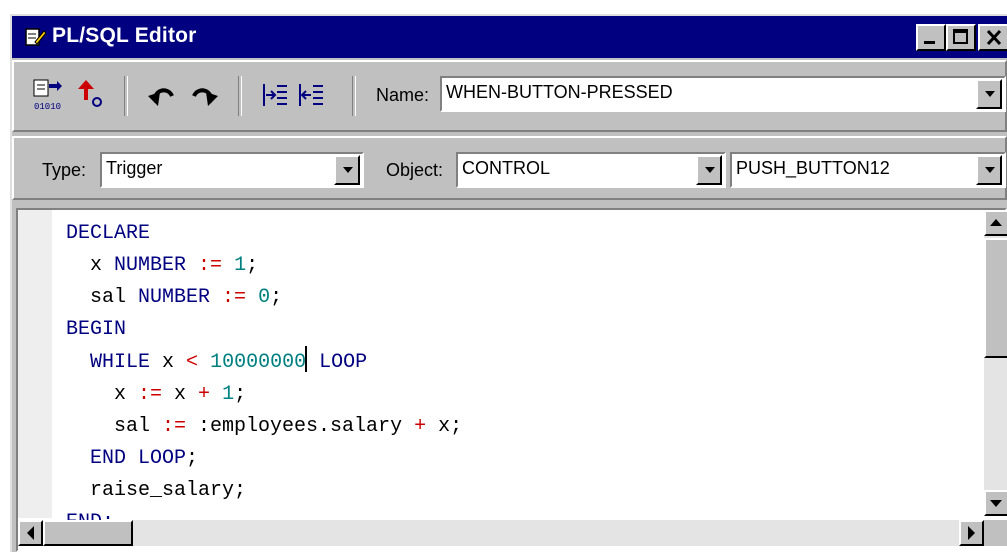 The width and height of the screenshot is (1007, 552). What do you see at coordinates (723, 94) in the screenshot?
I see `name-dropdown: WHEN-BUTTON-PRESSED` at bounding box center [723, 94].